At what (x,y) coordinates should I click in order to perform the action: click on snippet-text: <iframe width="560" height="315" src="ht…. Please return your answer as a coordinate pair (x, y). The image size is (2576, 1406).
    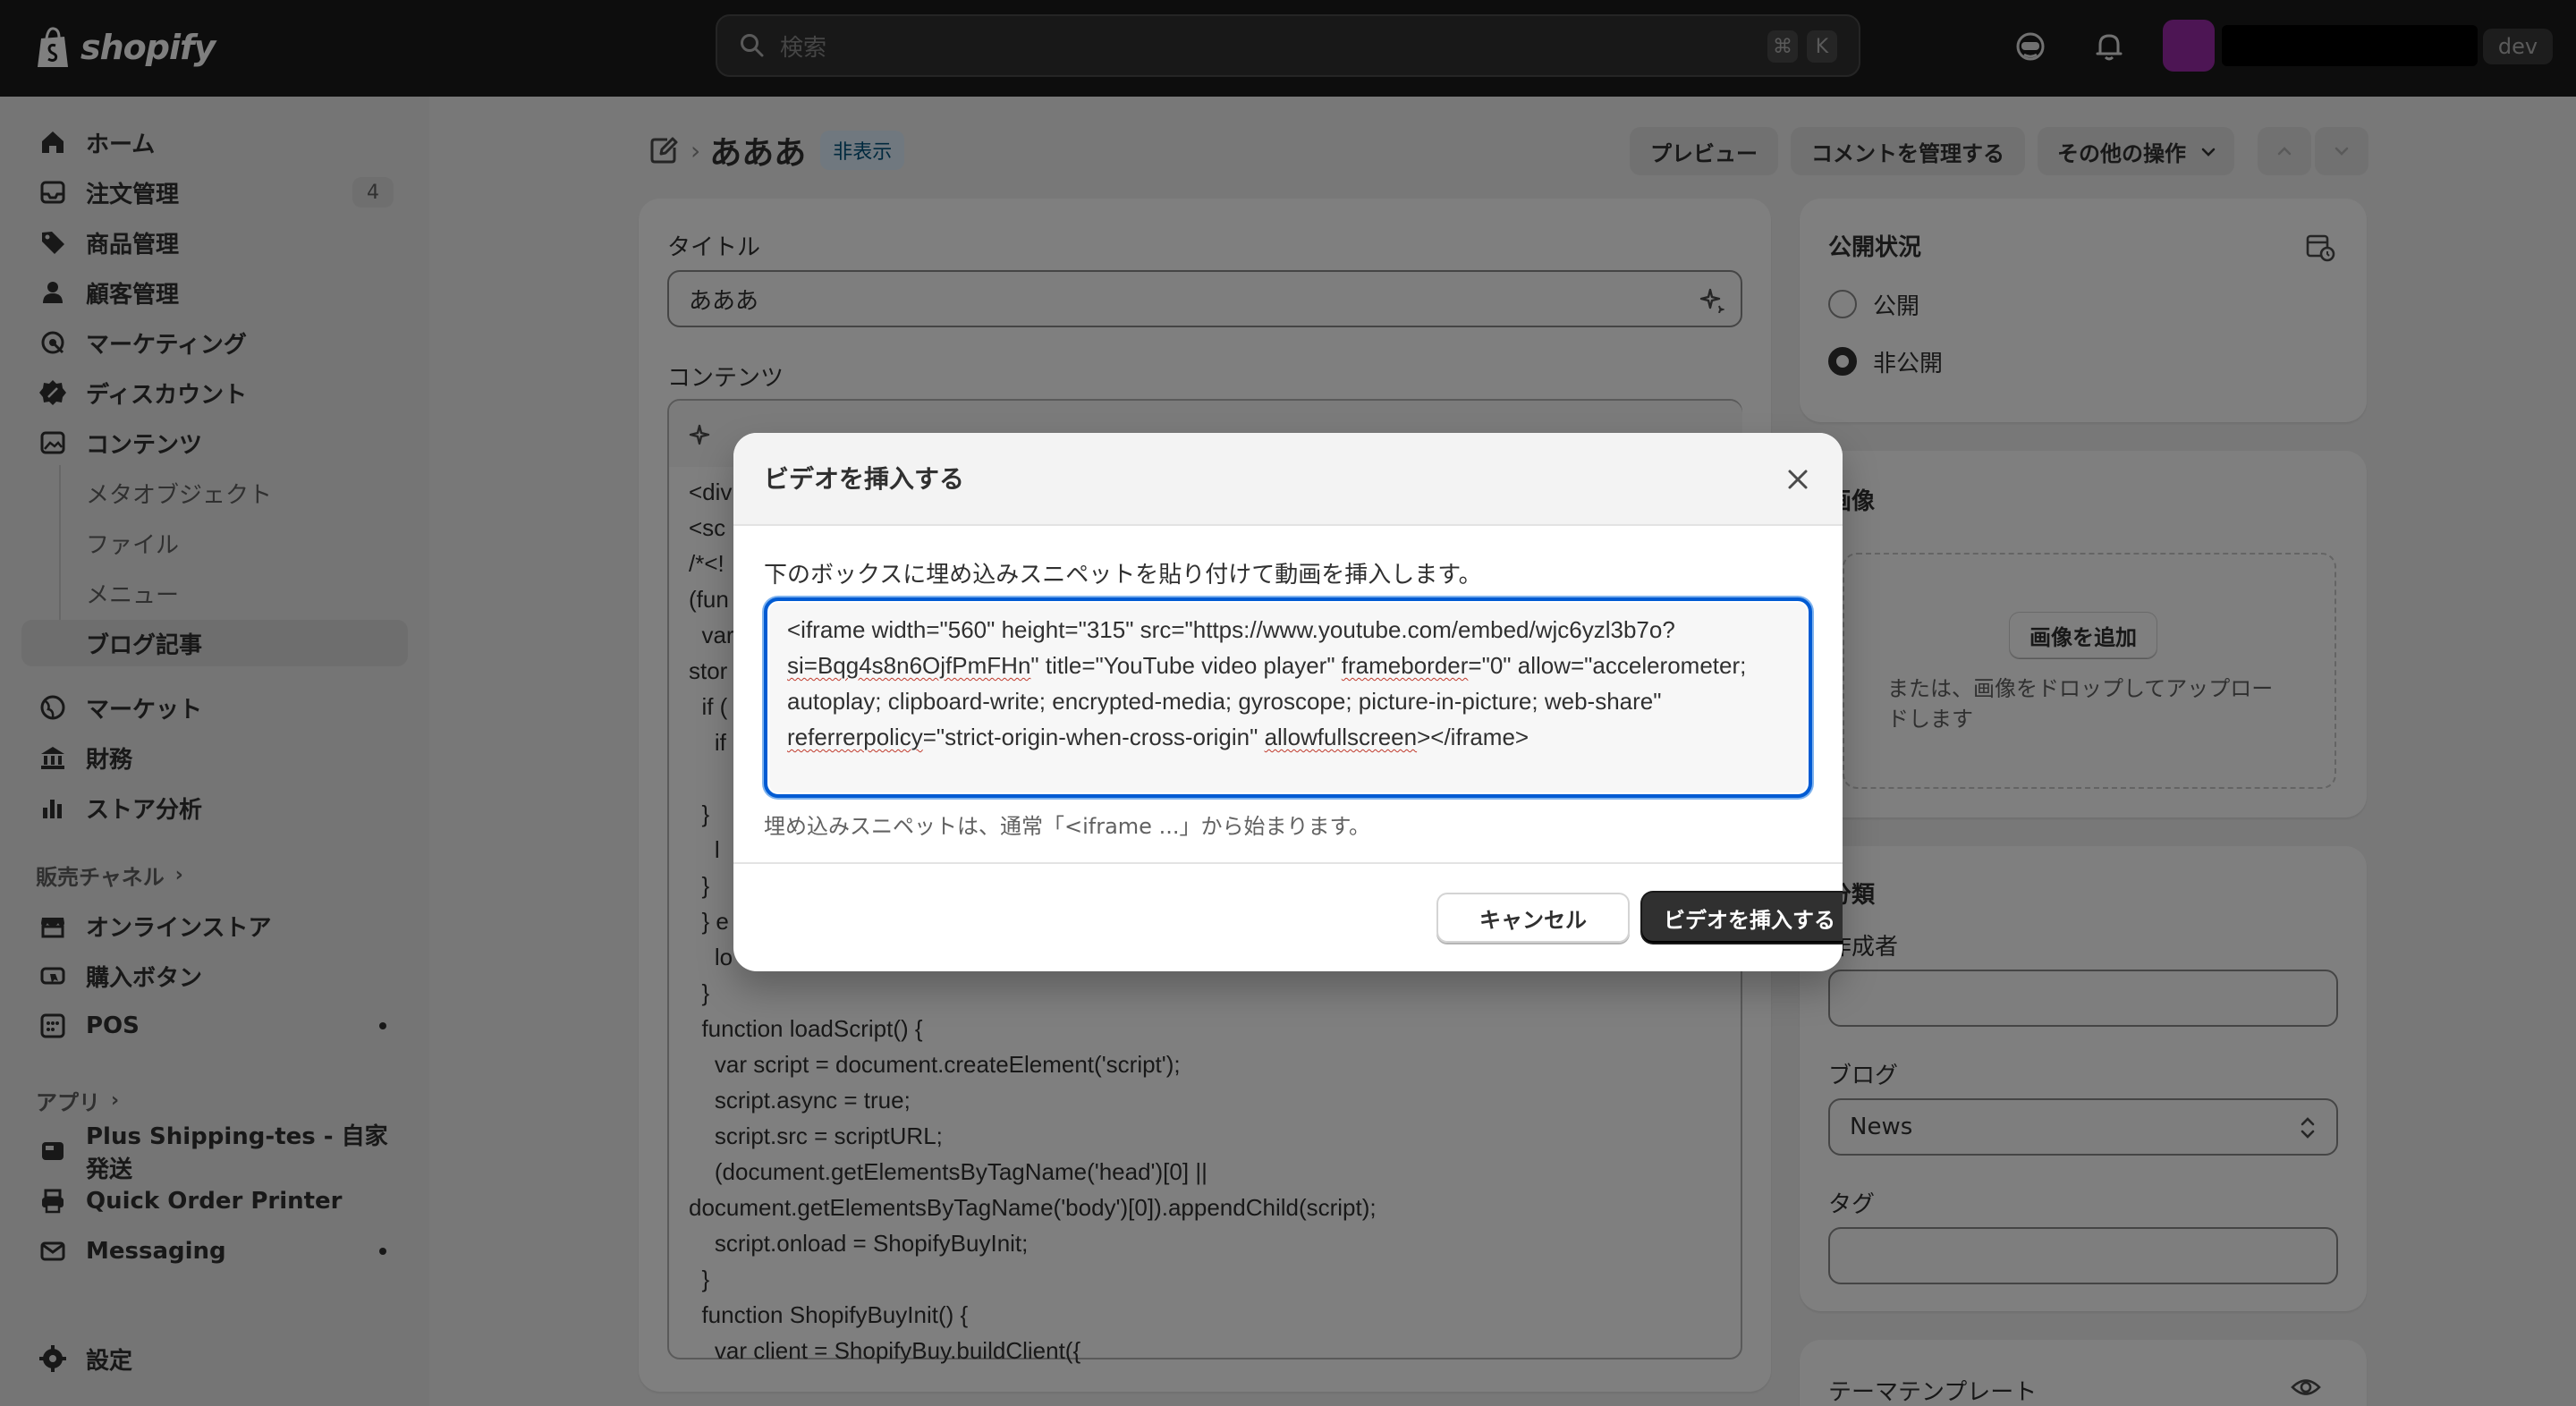
    Looking at the image, I should click on (1231, 630).